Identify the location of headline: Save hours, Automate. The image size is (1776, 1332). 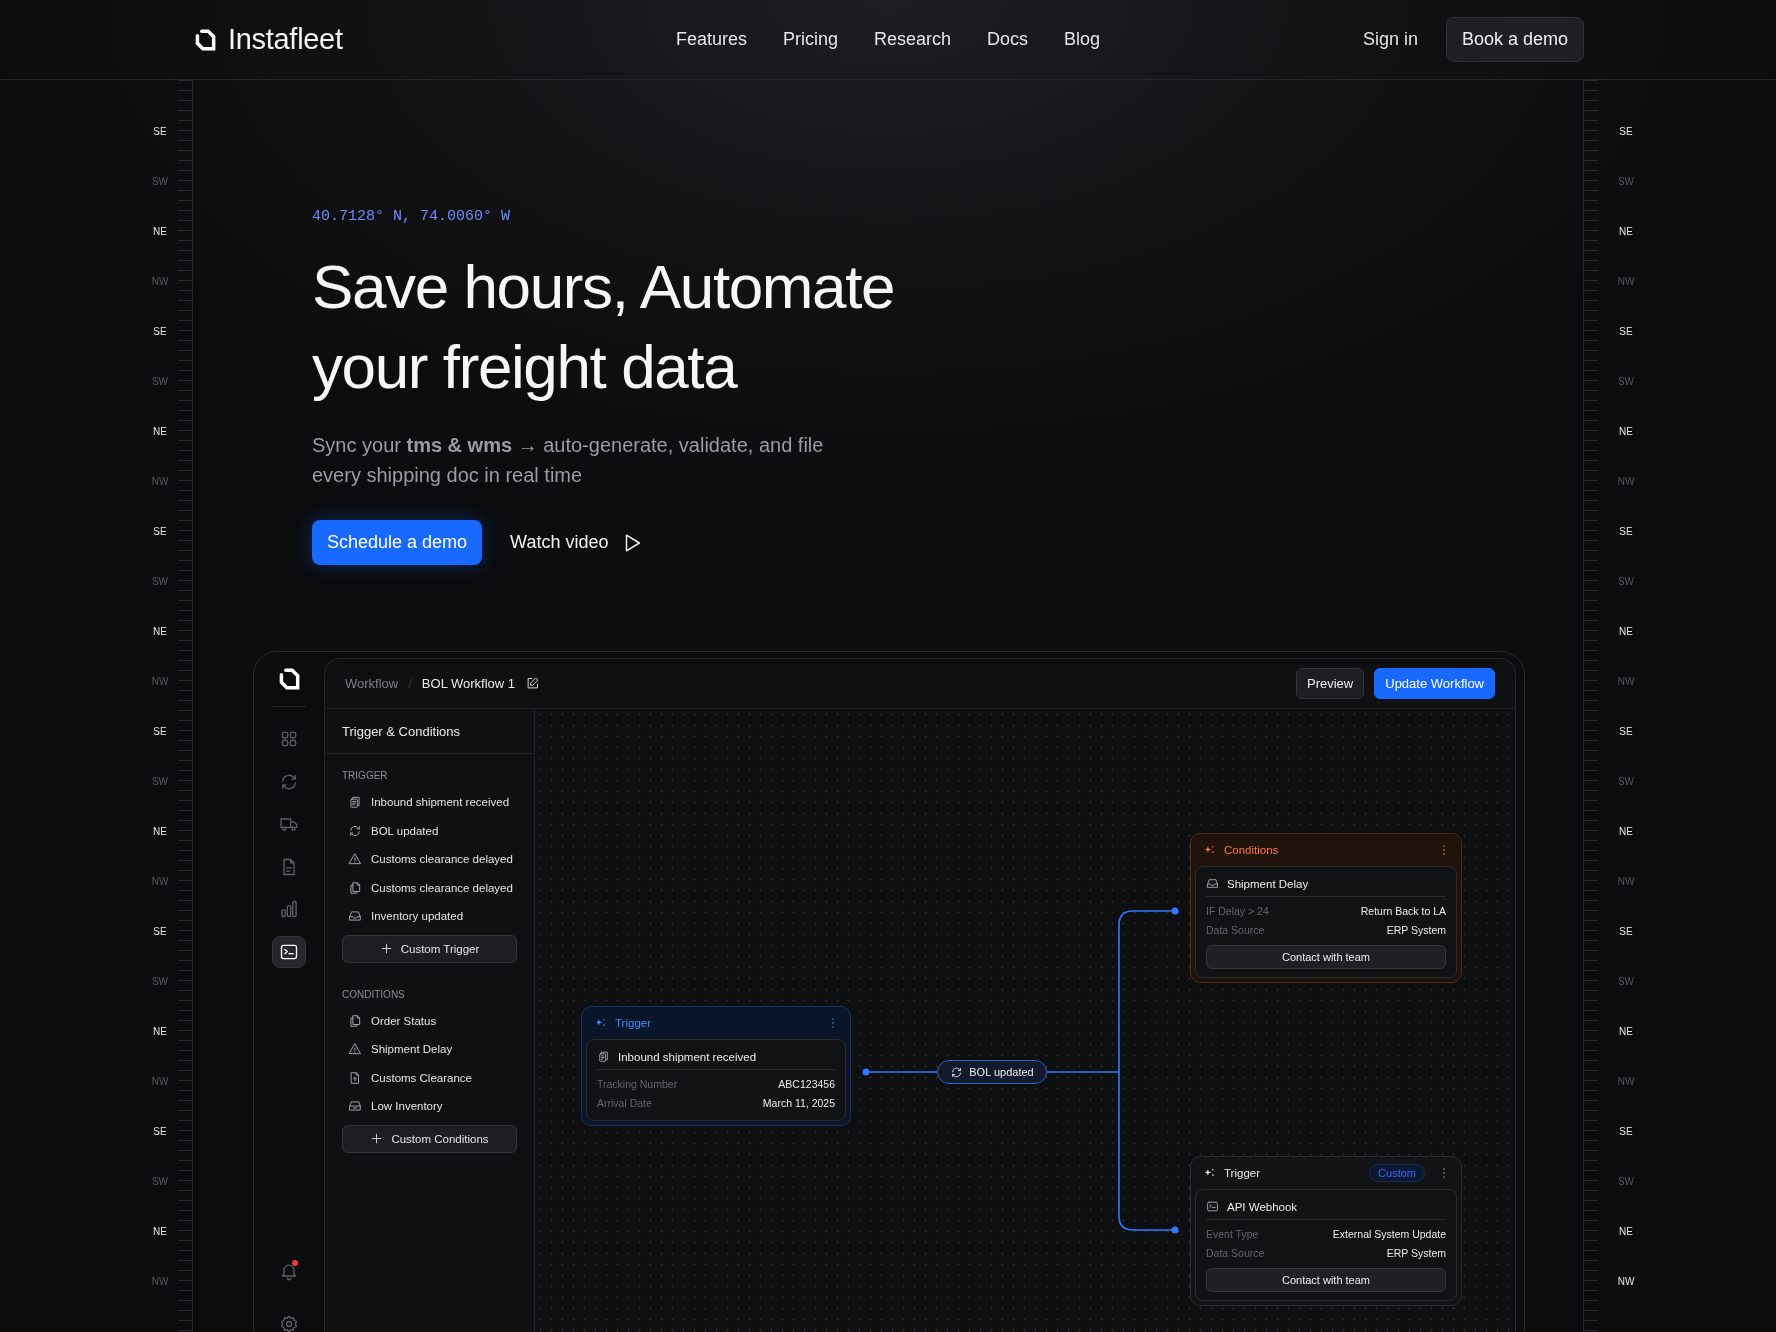
(604, 287).